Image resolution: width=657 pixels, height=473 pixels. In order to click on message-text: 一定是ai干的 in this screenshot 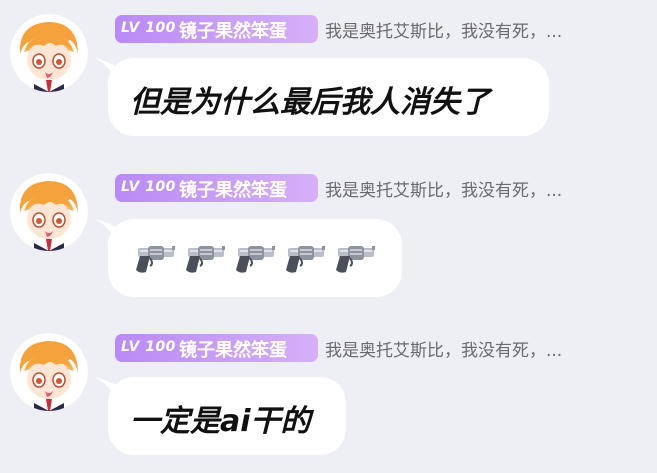, I will do `click(220, 421)`.